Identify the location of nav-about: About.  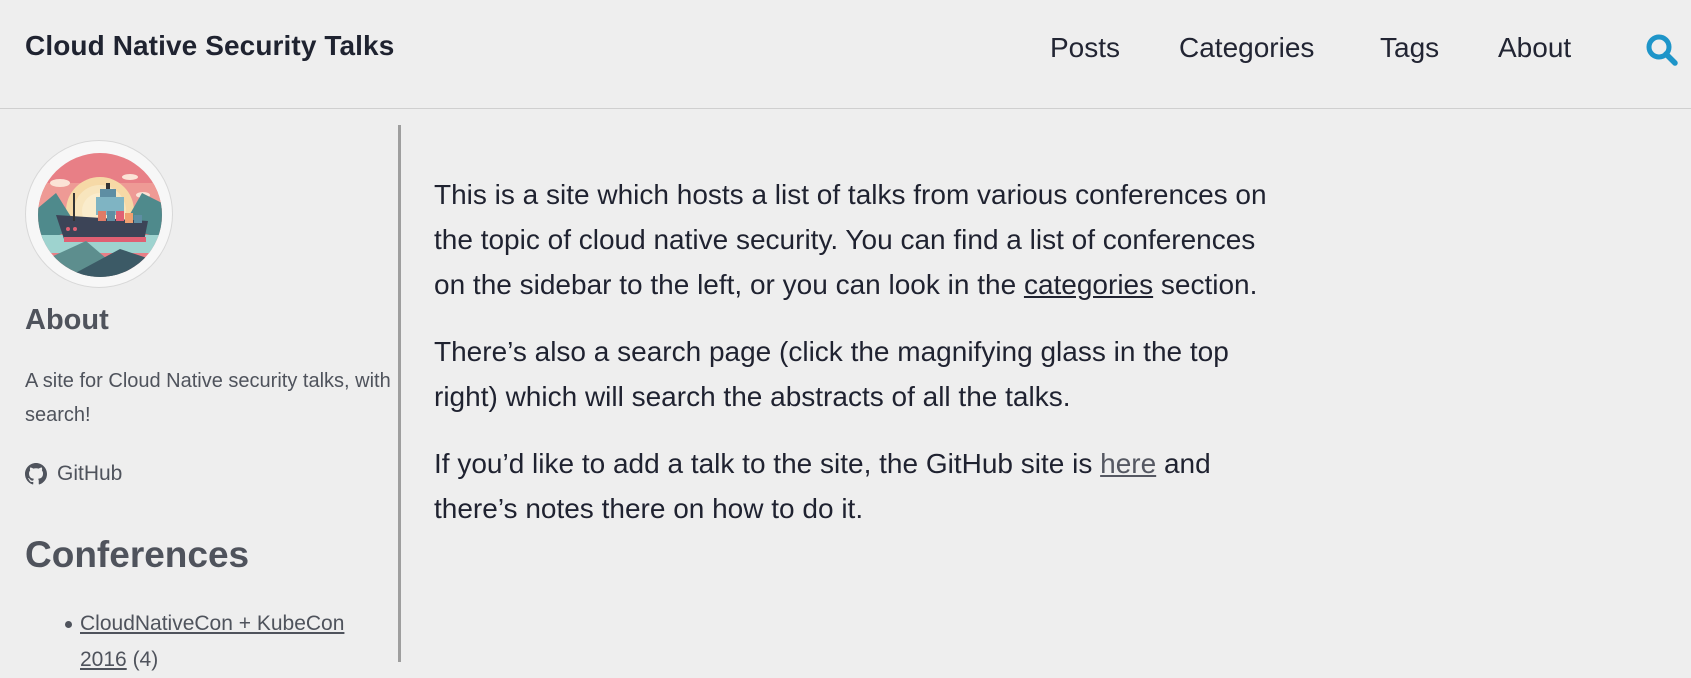
(1534, 48).